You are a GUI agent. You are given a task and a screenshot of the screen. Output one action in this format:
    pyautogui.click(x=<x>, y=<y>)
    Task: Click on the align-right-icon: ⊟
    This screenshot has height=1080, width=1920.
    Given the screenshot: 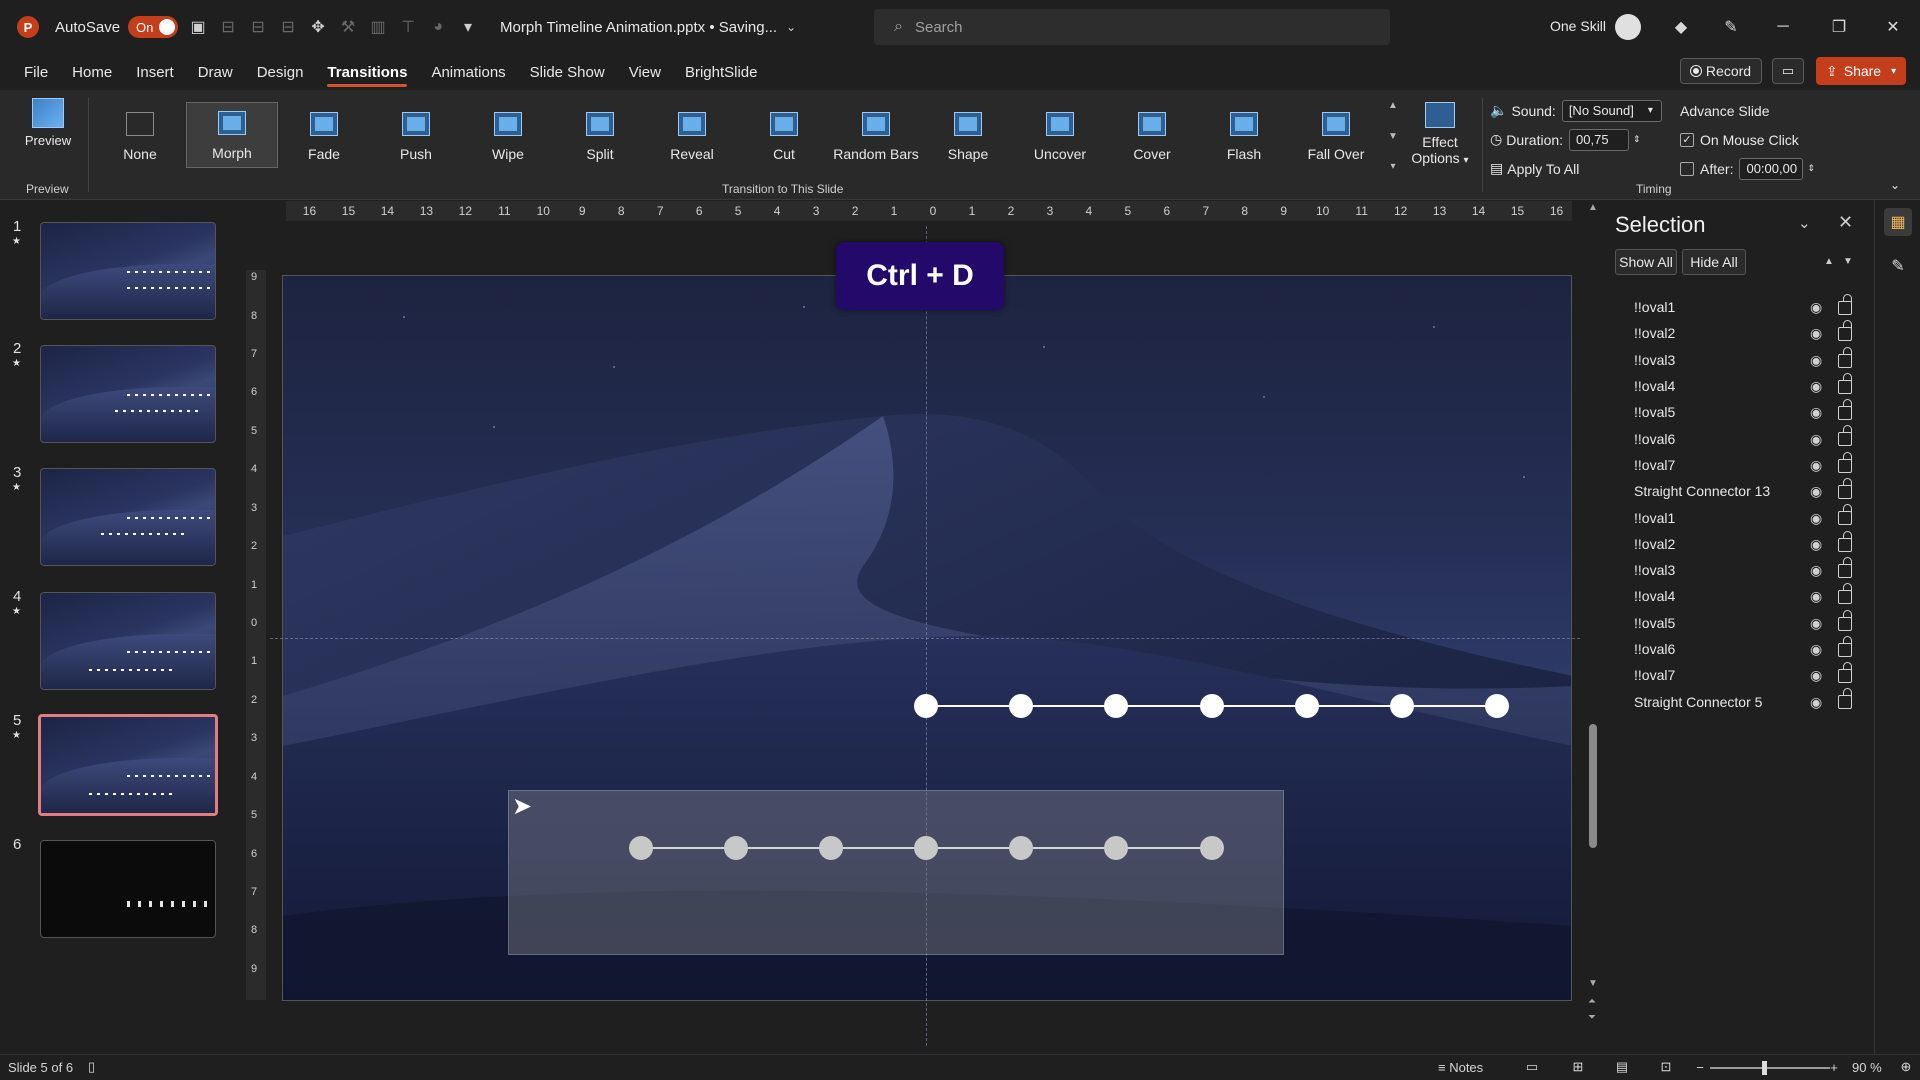 What is the action you would take?
    pyautogui.click(x=288, y=27)
    